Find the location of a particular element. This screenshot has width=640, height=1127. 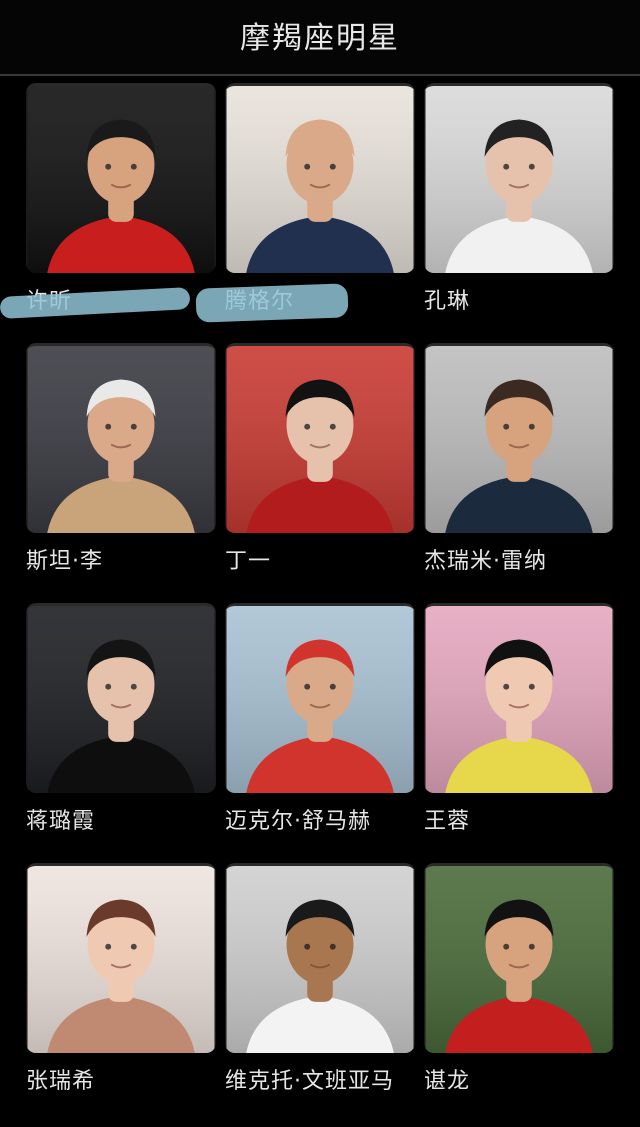

celebrity-card: 张瑞希 is located at coordinates (121, 985).